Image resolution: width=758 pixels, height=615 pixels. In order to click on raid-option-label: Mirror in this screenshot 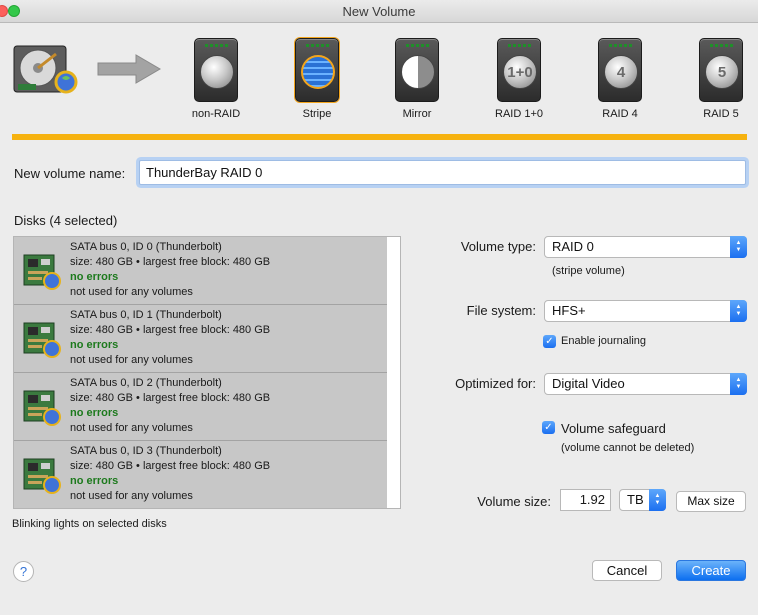, I will do `click(417, 114)`.